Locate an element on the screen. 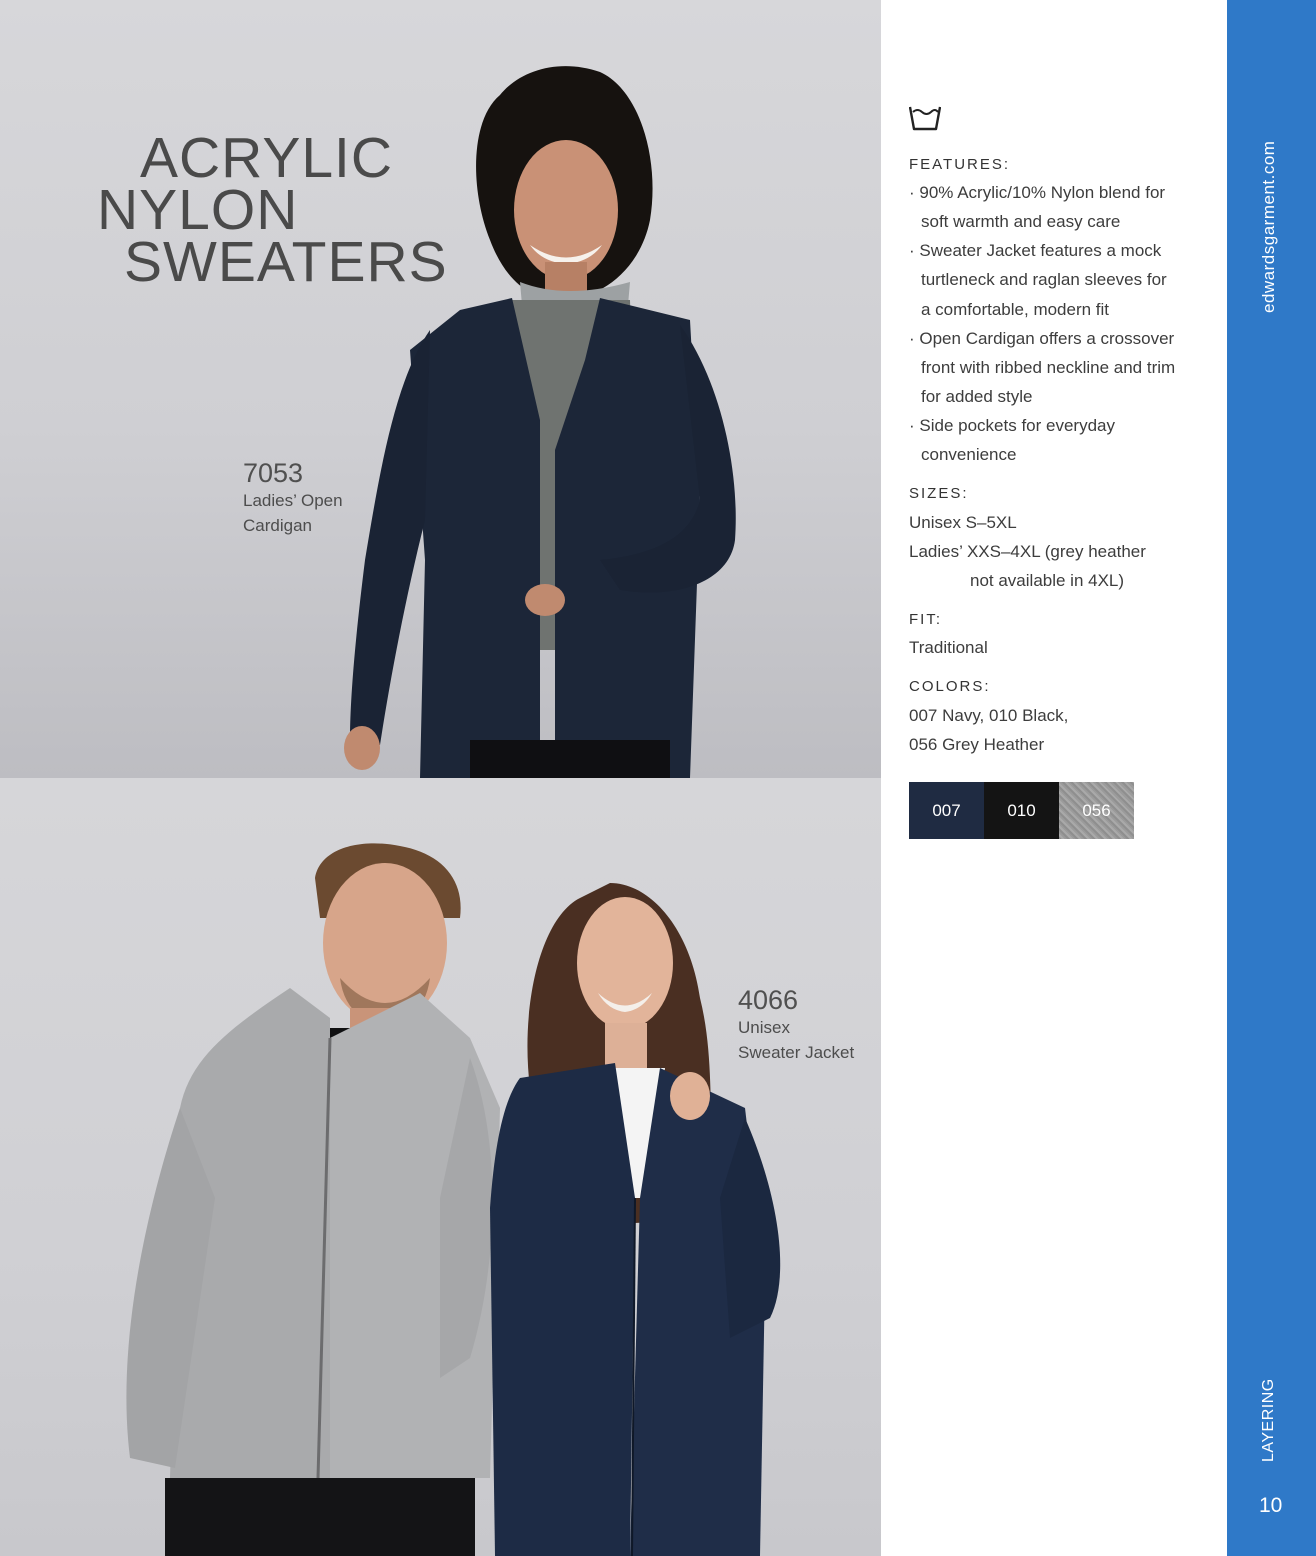 This screenshot has width=1316, height=1556. features-line: · Open Cardigan offers a crossover is located at coordinates (1042, 338).